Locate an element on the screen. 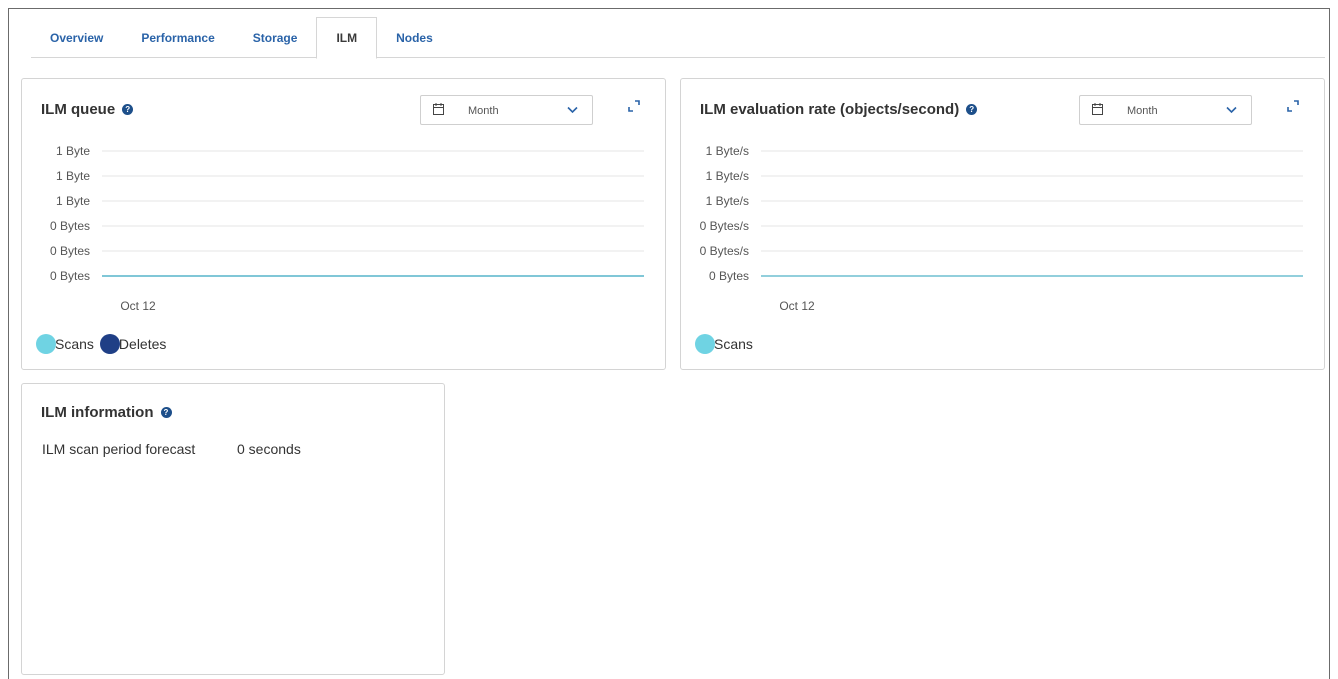 The width and height of the screenshot is (1338, 679). legend-label-deletes: Deletes is located at coordinates (142, 344).